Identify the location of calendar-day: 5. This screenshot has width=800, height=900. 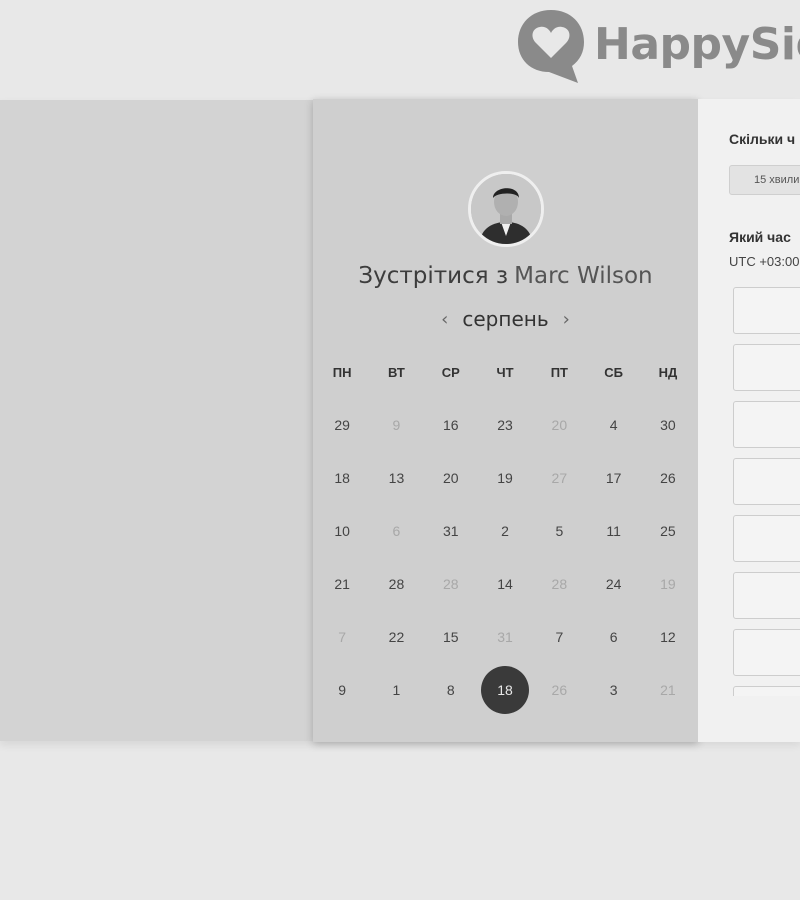
(559, 530).